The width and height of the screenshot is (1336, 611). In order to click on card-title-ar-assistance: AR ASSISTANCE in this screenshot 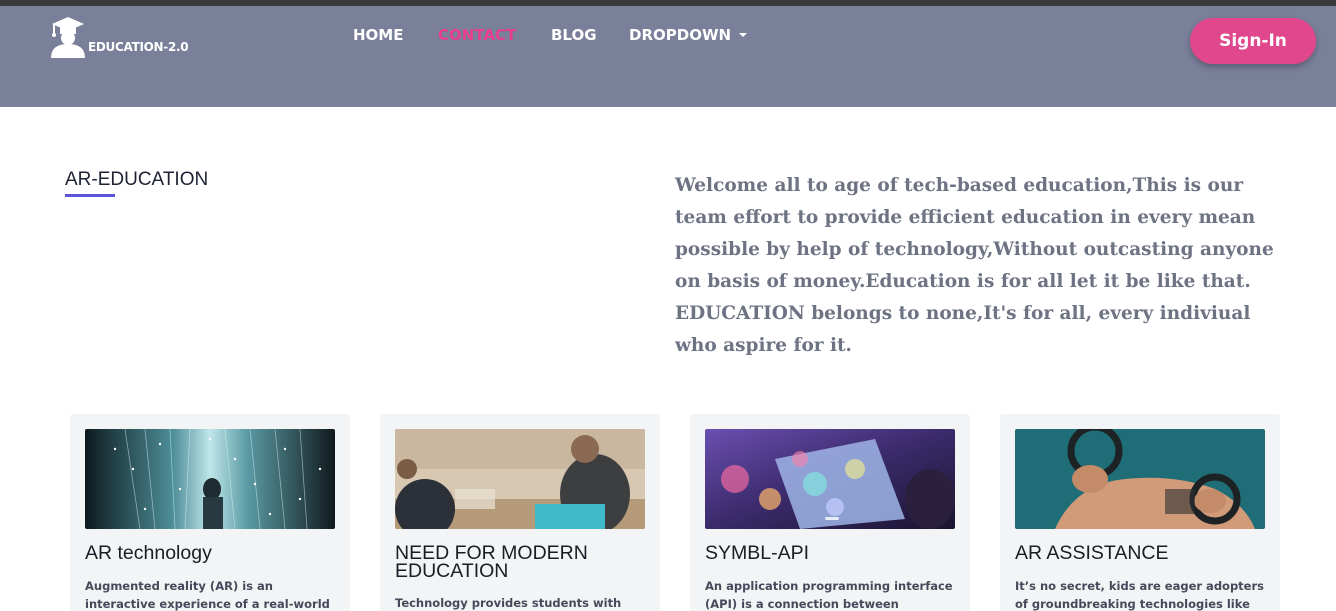, I will do `click(1092, 553)`.